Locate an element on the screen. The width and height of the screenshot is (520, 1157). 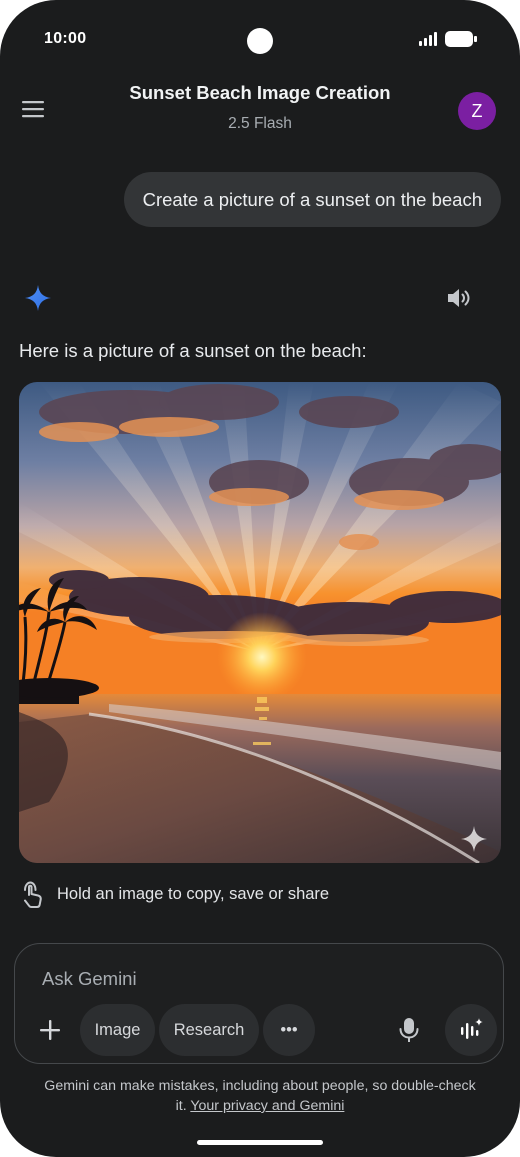
signal-icon is located at coordinates (428, 39).